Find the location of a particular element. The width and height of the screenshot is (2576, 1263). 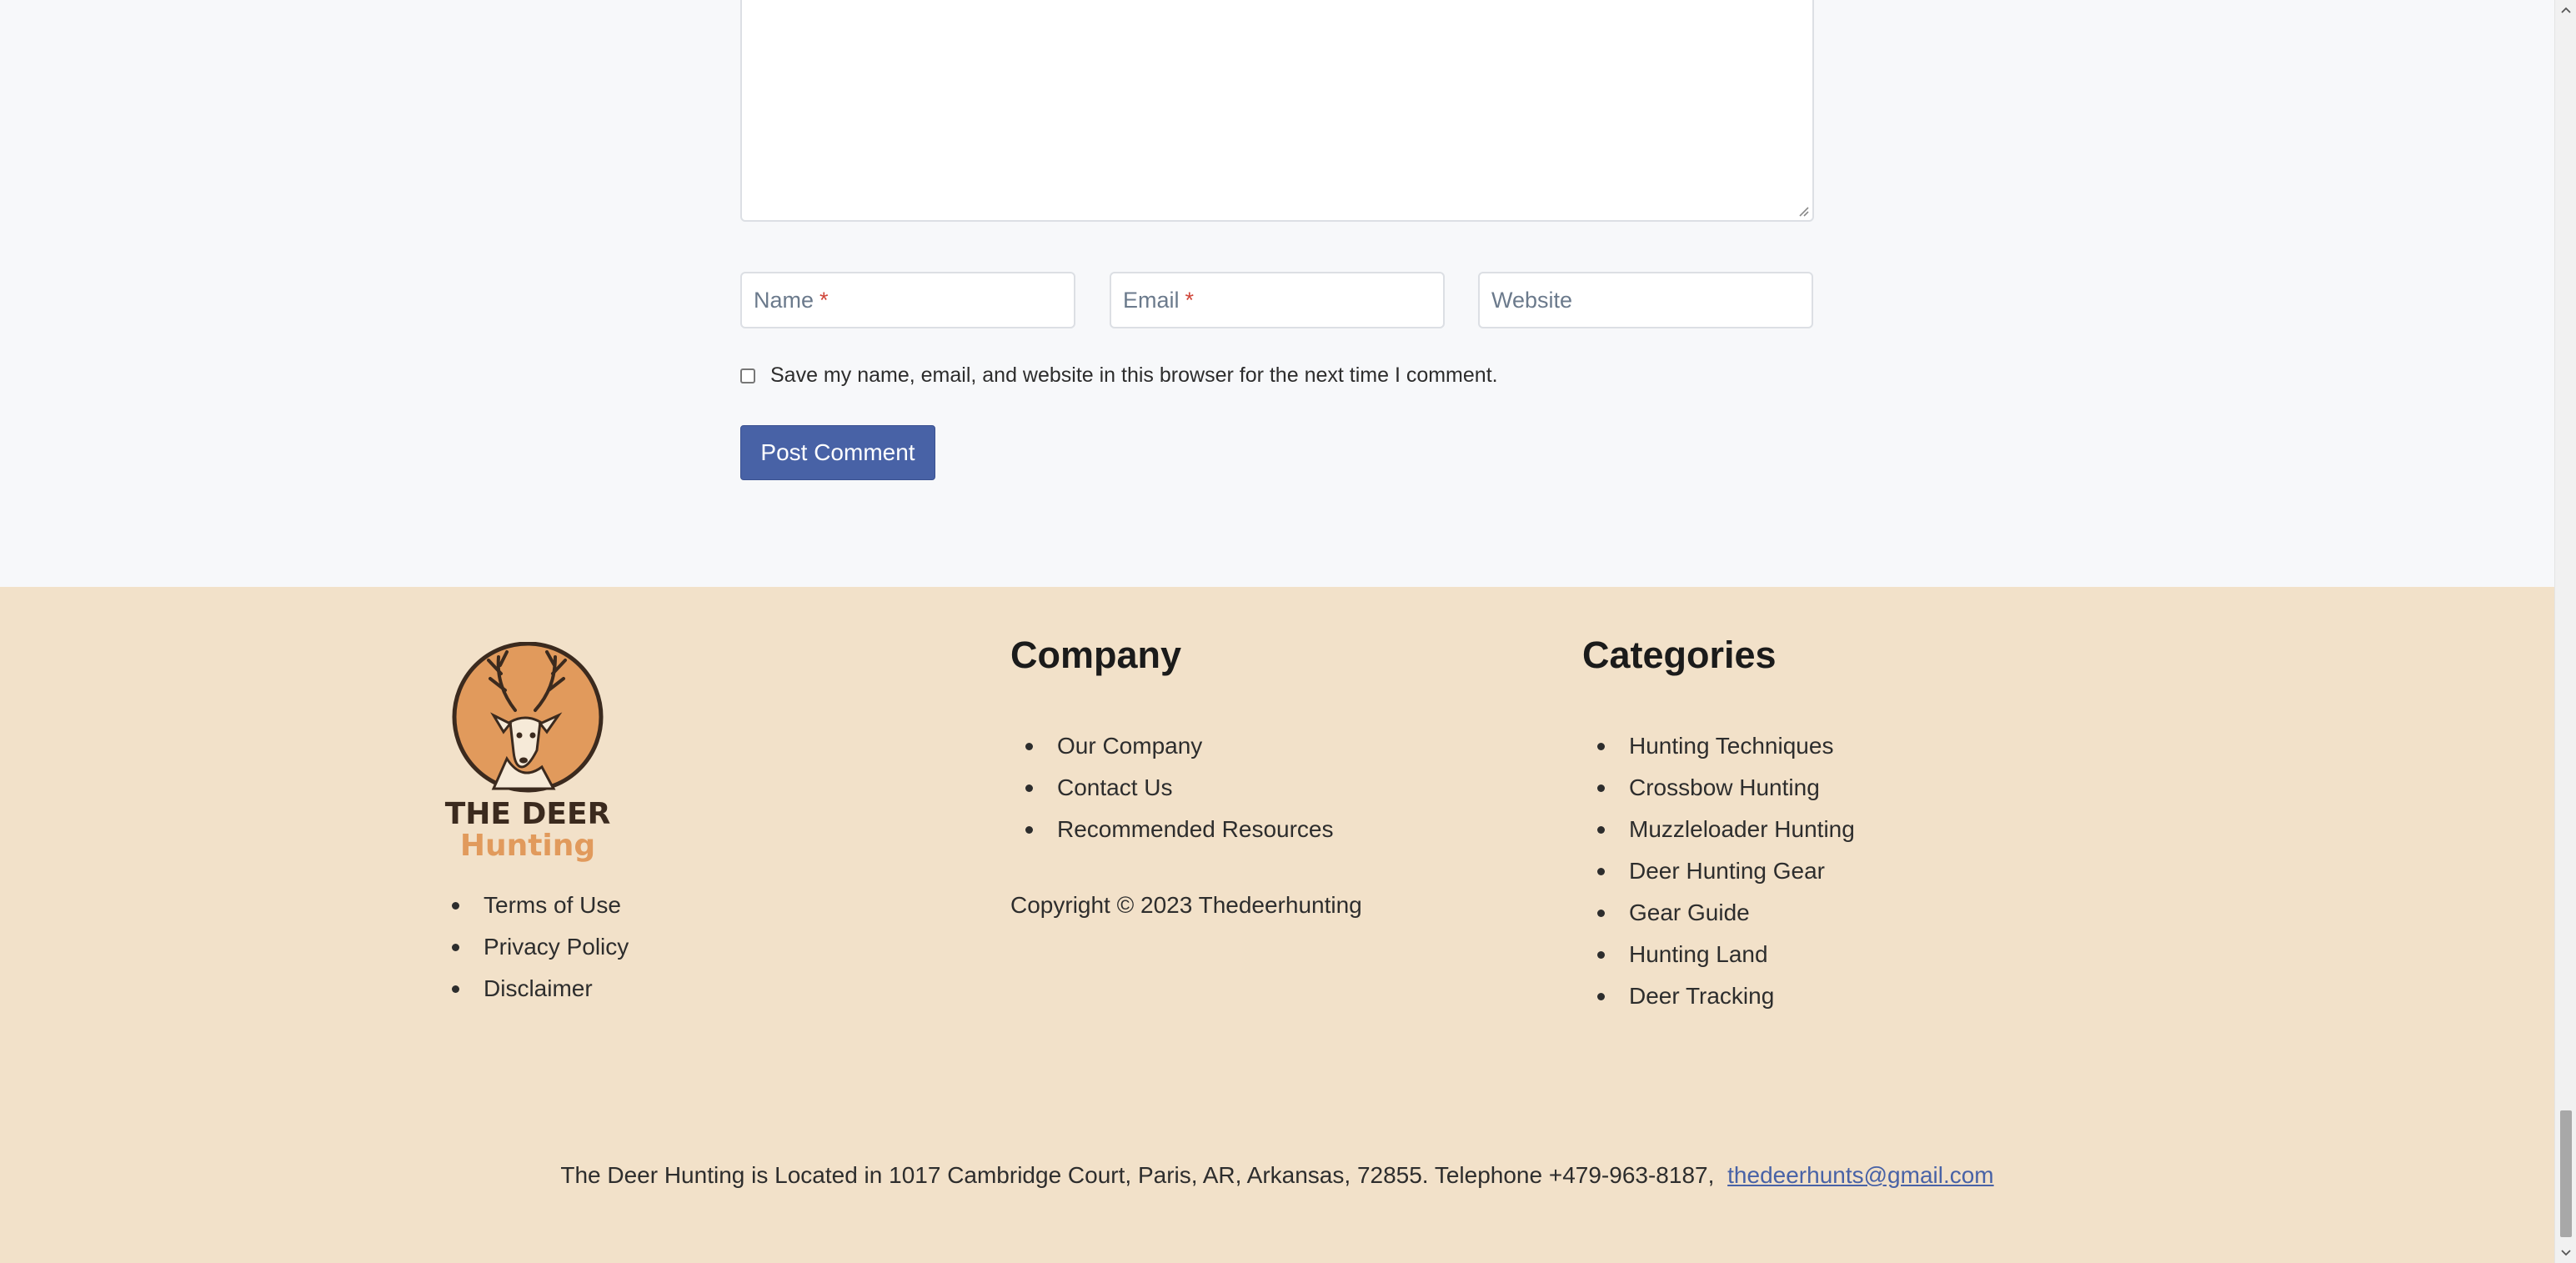

company-link: Contact Us is located at coordinates (1172, 788).